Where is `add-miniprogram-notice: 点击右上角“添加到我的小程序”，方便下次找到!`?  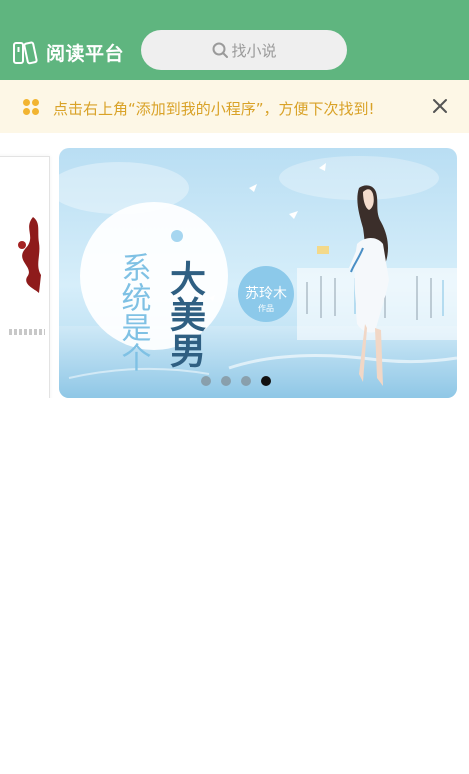 add-miniprogram-notice: 点击右上角“添加到我的小程序”，方便下次找到! is located at coordinates (234, 106).